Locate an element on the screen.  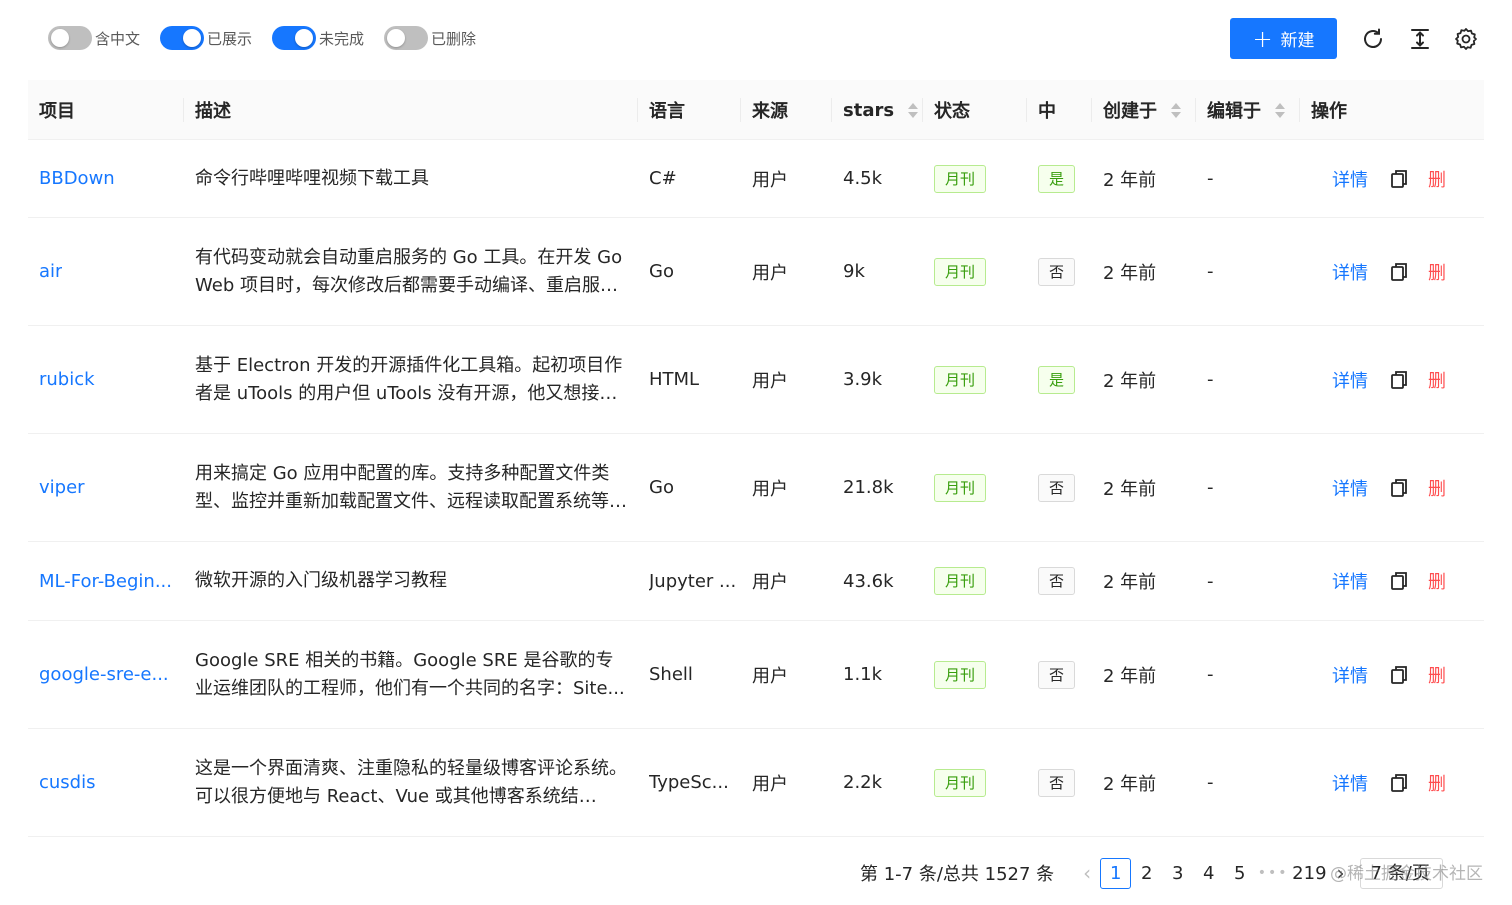
cell-project: cusdis is located at coordinates (106, 782).